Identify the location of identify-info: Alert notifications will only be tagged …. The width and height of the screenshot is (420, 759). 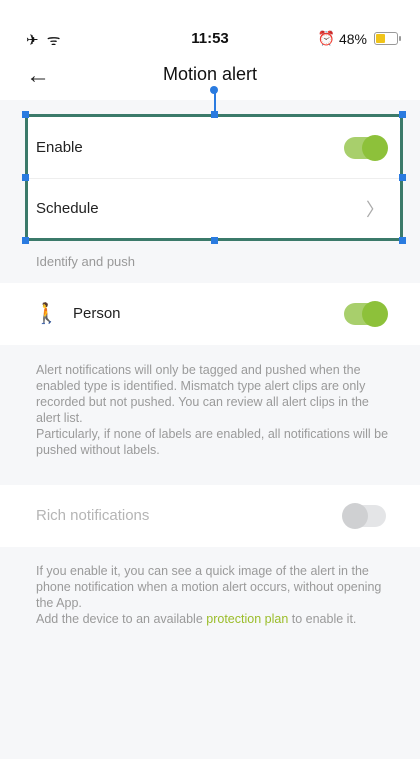
(216, 410).